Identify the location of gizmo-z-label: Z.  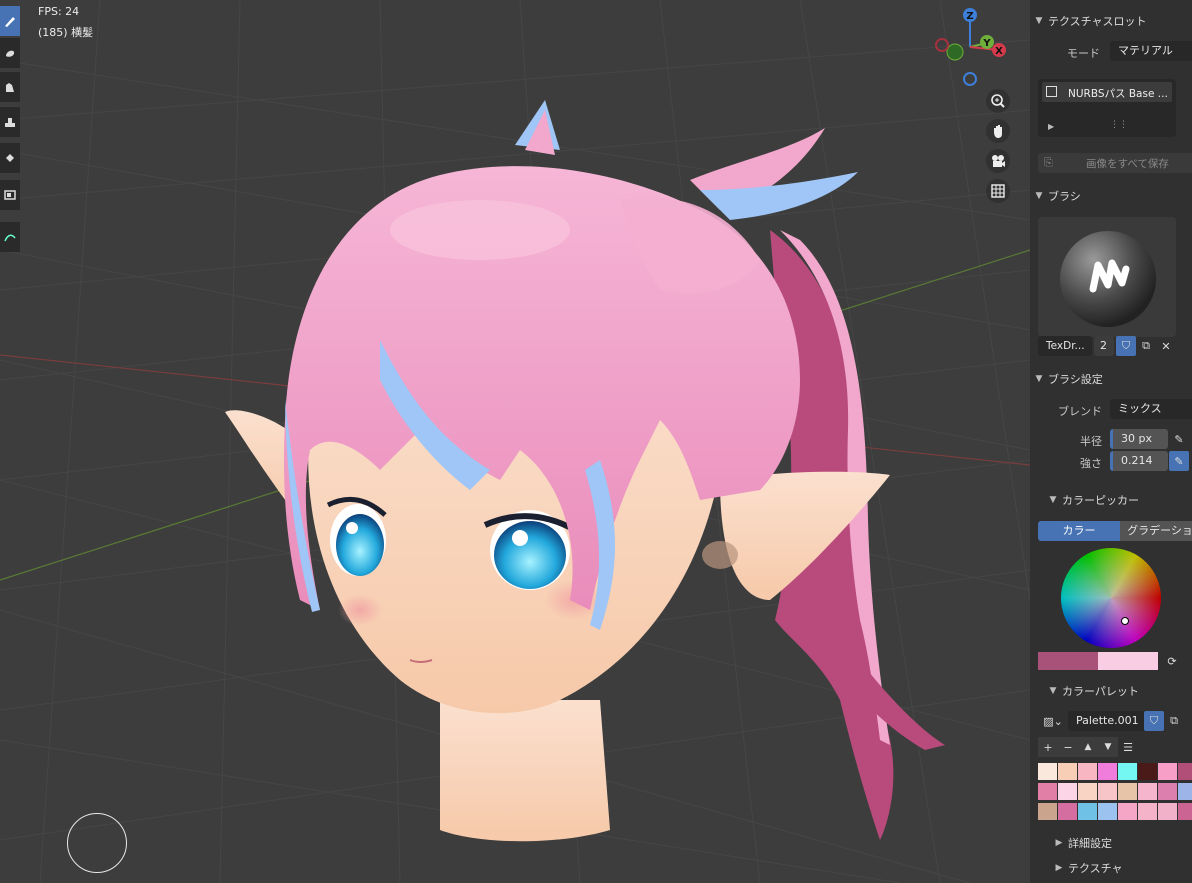
(969, 16).